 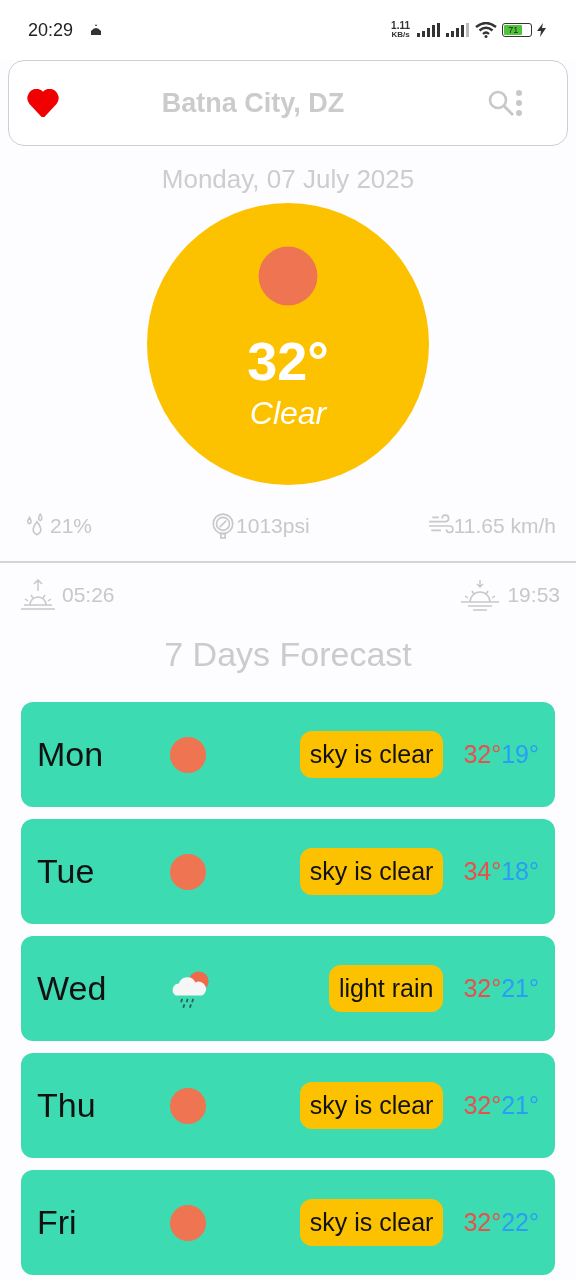 What do you see at coordinates (72, 988) in the screenshot?
I see `day-name: Wed` at bounding box center [72, 988].